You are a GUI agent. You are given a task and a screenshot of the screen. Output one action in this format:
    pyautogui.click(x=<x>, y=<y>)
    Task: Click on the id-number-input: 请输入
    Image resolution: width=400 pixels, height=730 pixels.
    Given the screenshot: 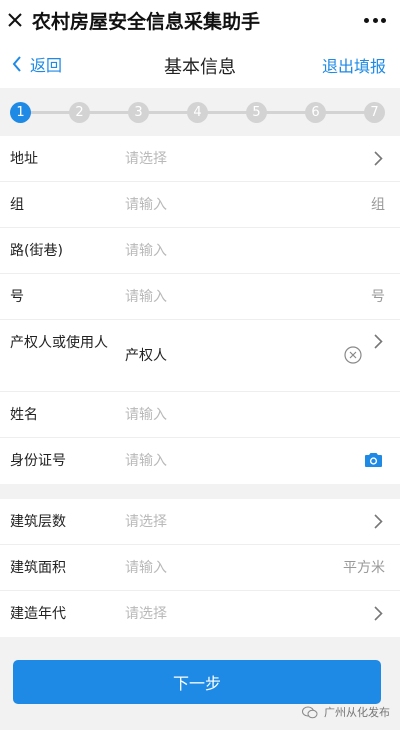 What is the action you would take?
    pyautogui.click(x=146, y=461)
    